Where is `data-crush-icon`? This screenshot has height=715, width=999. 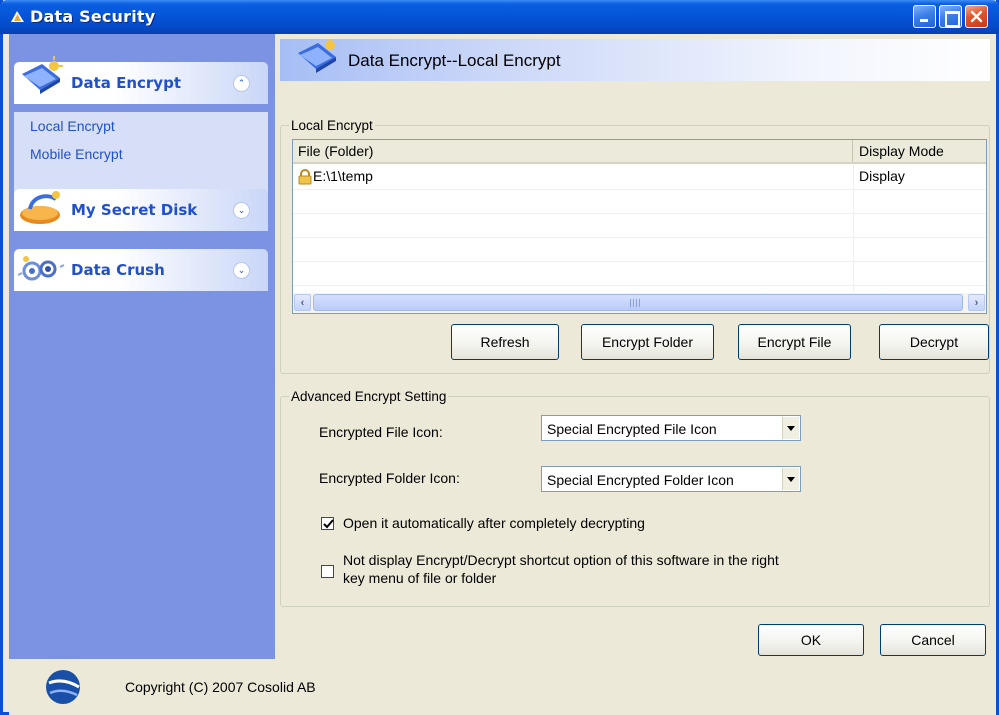
data-crush-icon is located at coordinates (41, 268).